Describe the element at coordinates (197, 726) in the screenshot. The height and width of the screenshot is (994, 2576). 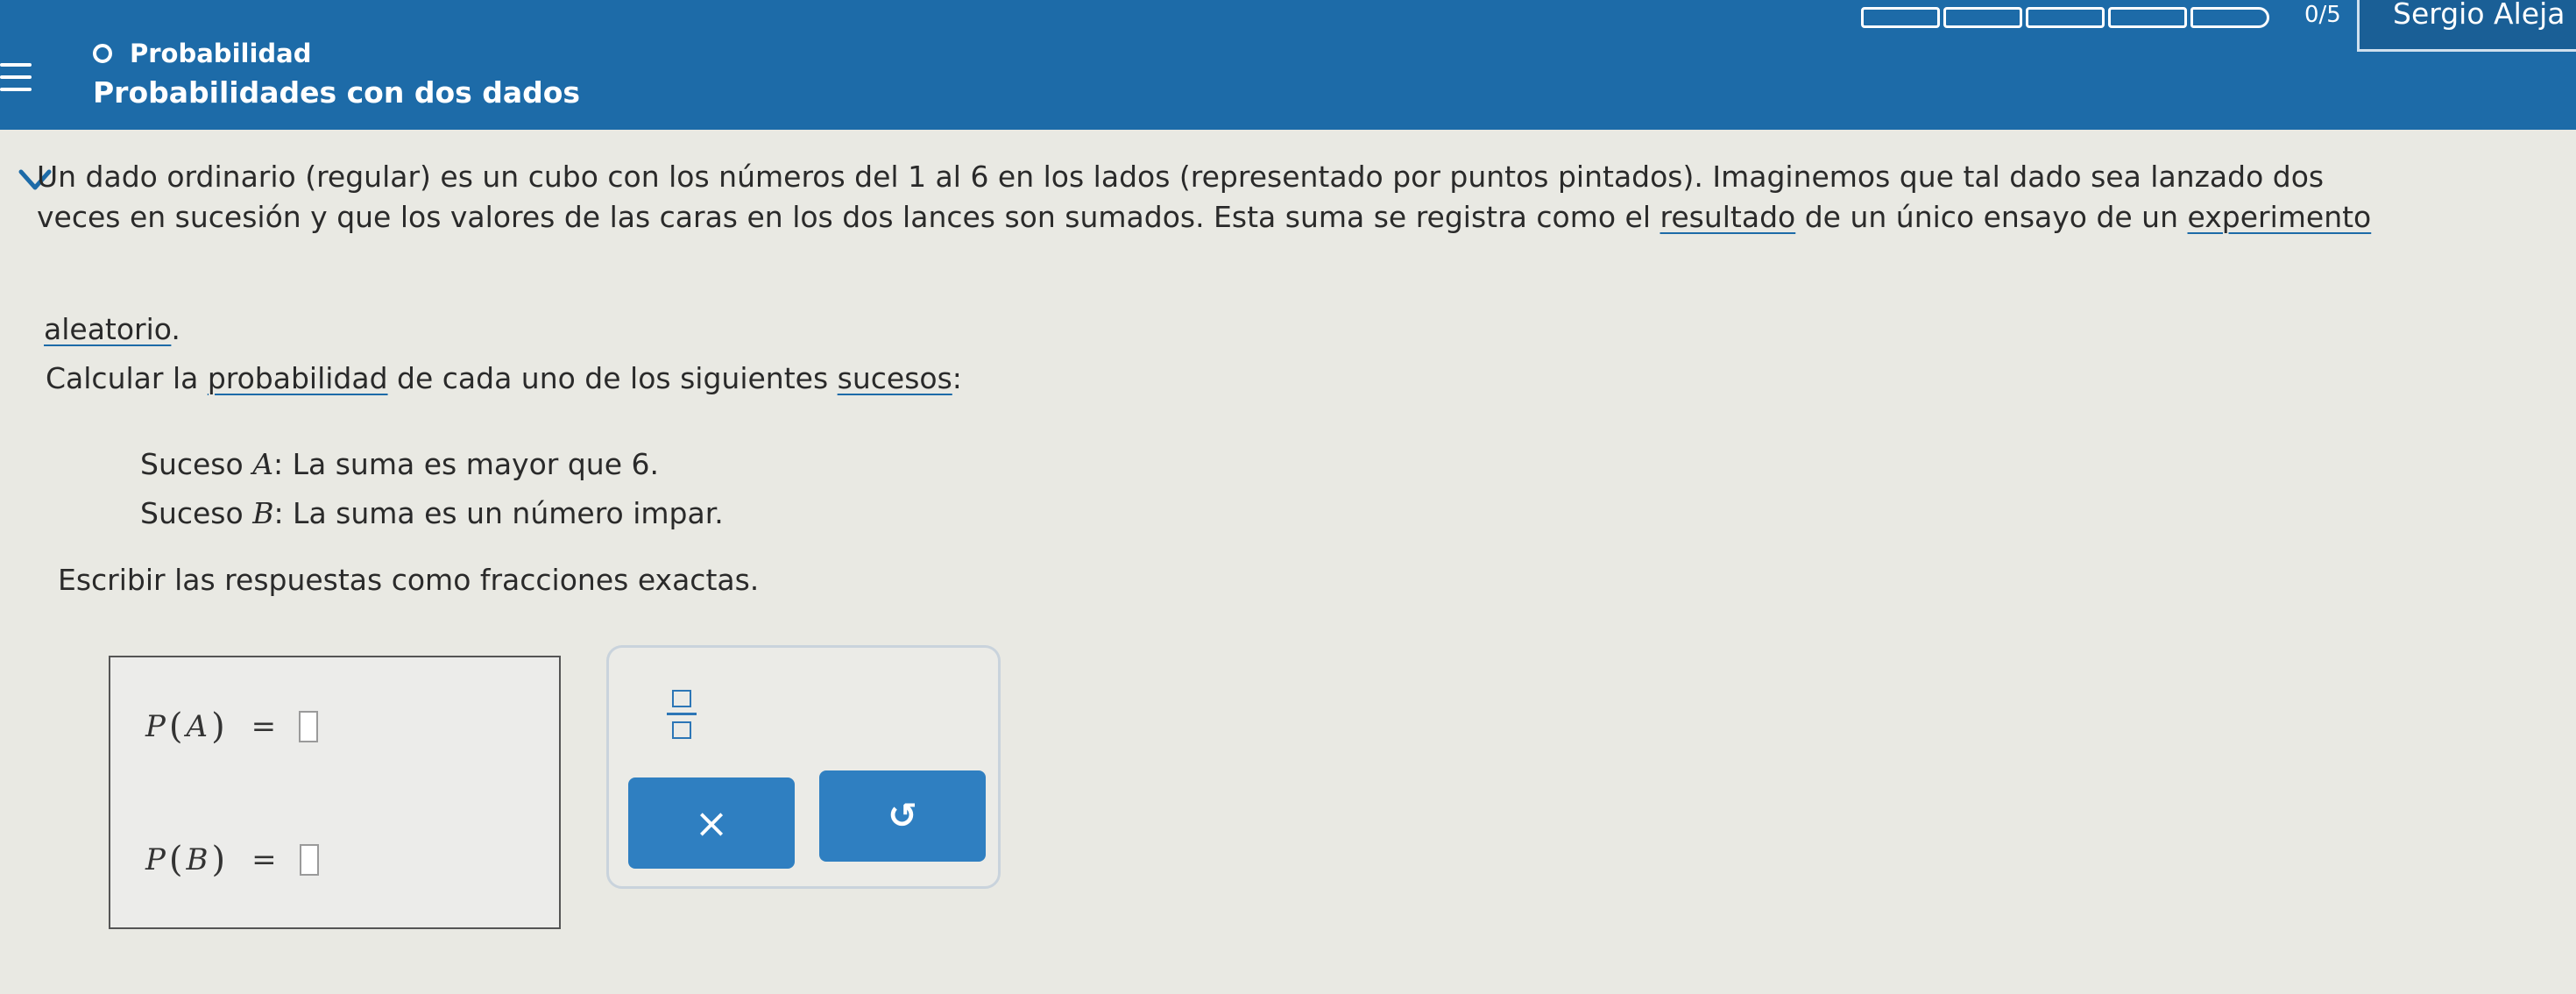
I see `var-a: A` at that location.